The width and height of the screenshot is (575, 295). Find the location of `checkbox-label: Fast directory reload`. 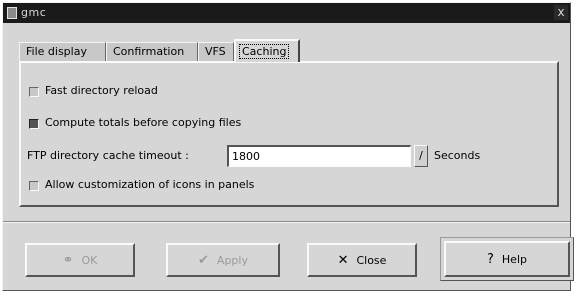

checkbox-label: Fast directory reload is located at coordinates (101, 90).